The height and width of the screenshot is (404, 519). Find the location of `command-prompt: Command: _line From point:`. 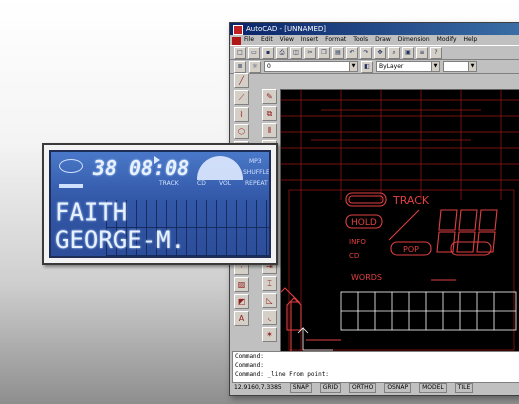

command-prompt: Command: _line From point: is located at coordinates (377, 374).